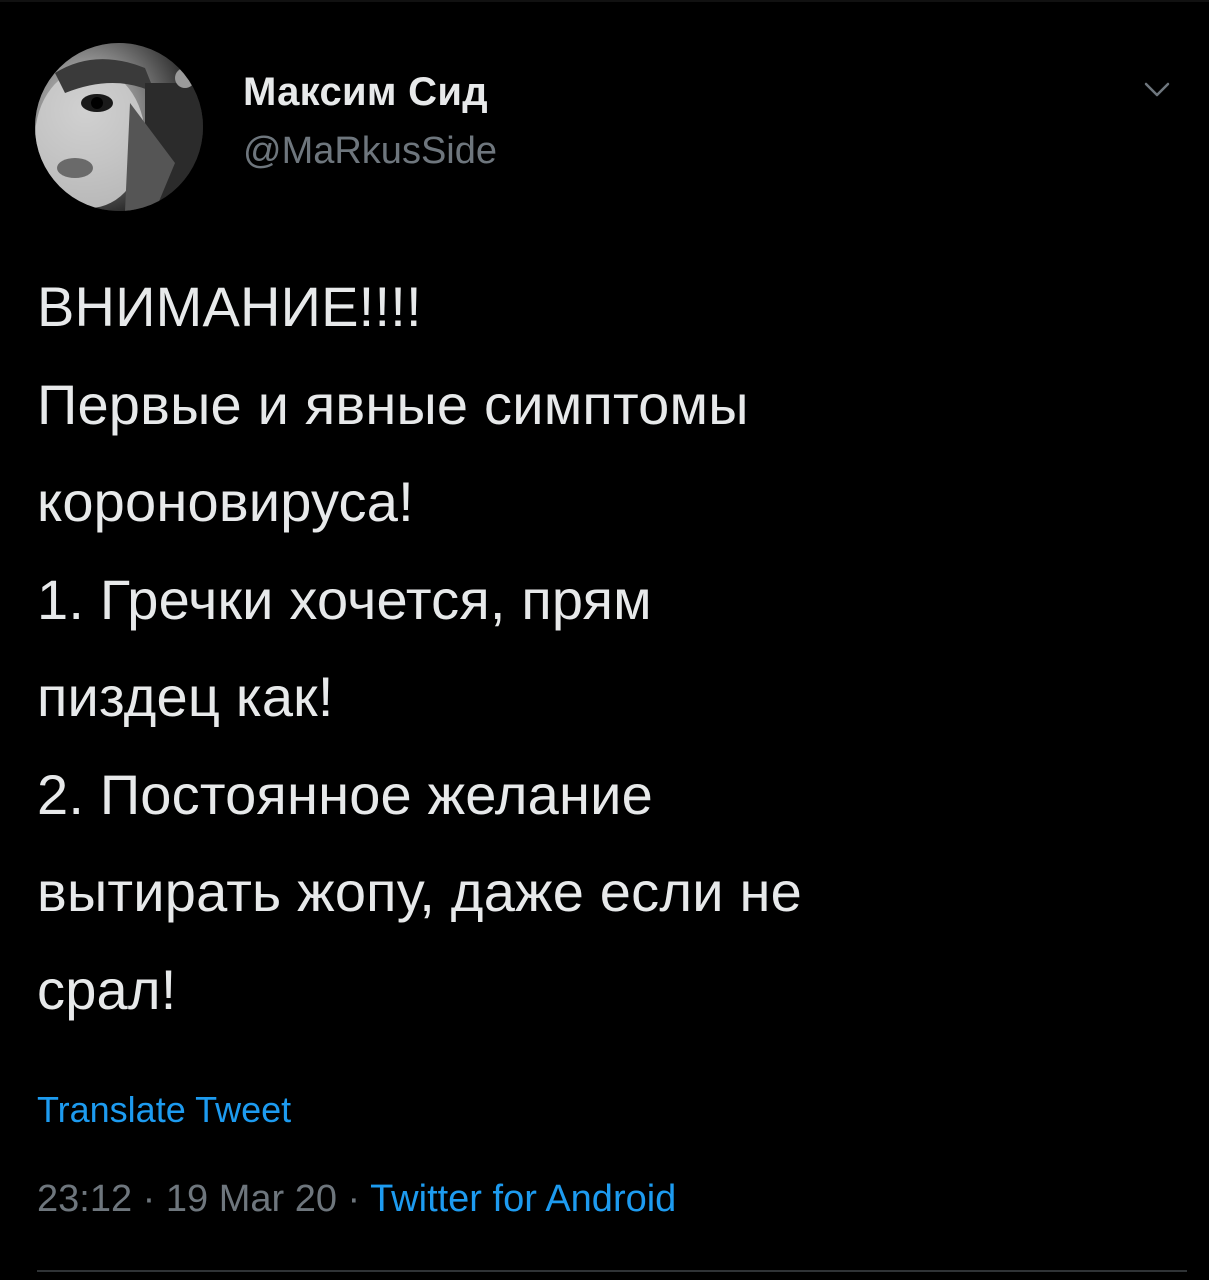  I want to click on tweet-metadata: 23:12 · 19 Mar 20 · Twitter for Android, so click(356, 1199).